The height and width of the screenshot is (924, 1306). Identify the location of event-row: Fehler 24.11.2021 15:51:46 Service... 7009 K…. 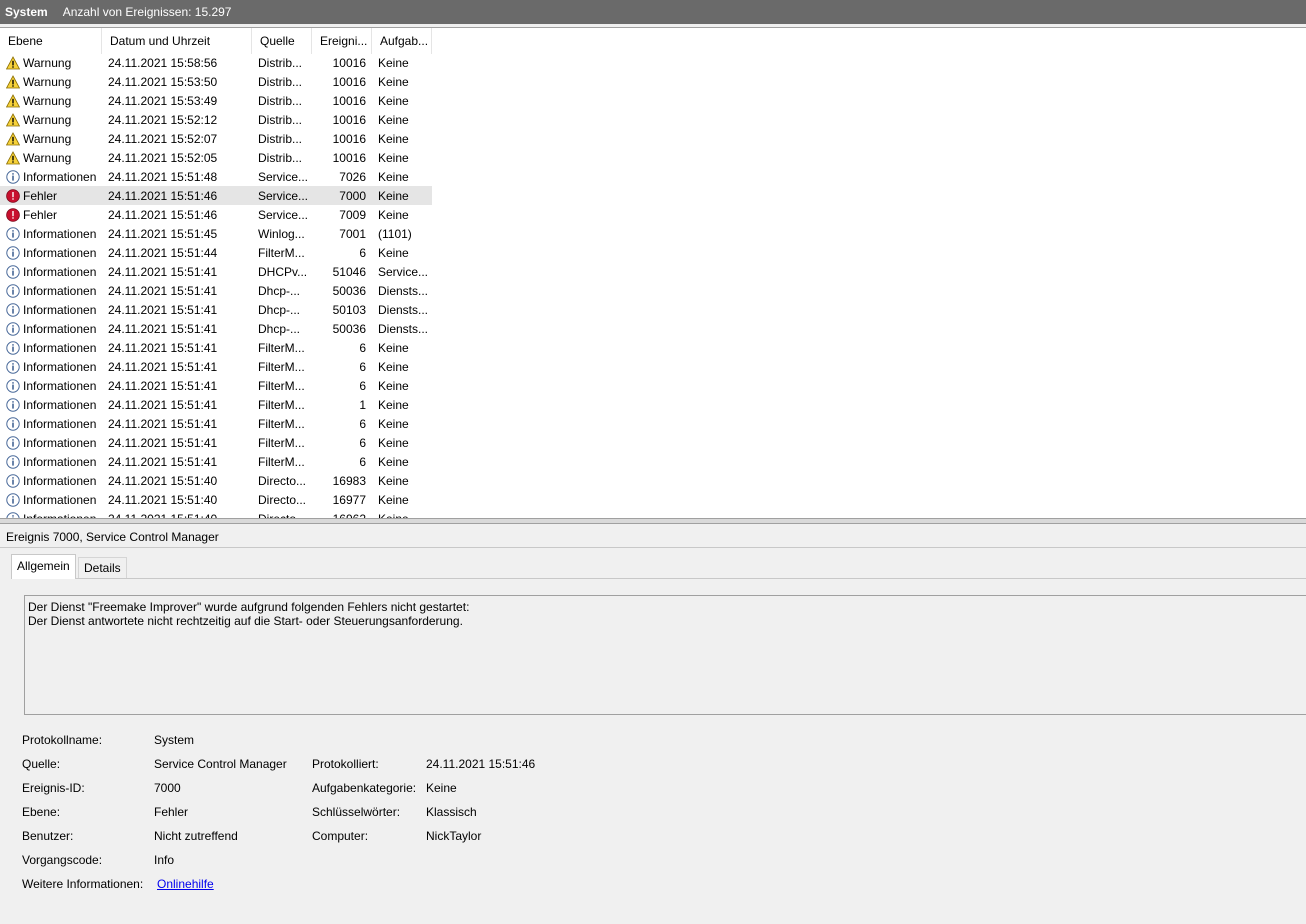
(216, 214).